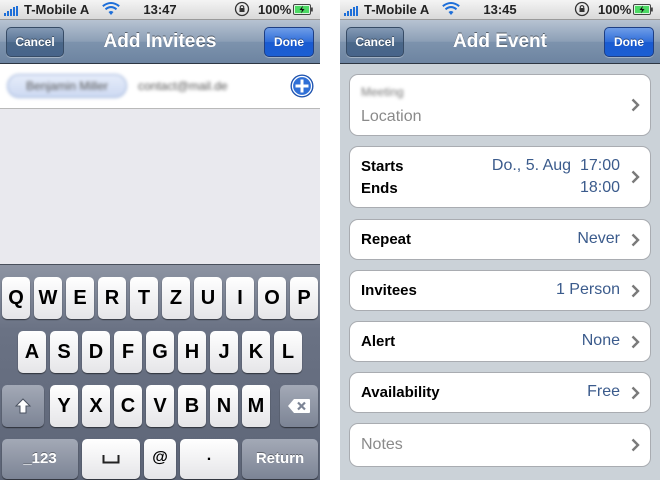 Image resolution: width=660 pixels, height=480 pixels. I want to click on key-l: L, so click(288, 352).